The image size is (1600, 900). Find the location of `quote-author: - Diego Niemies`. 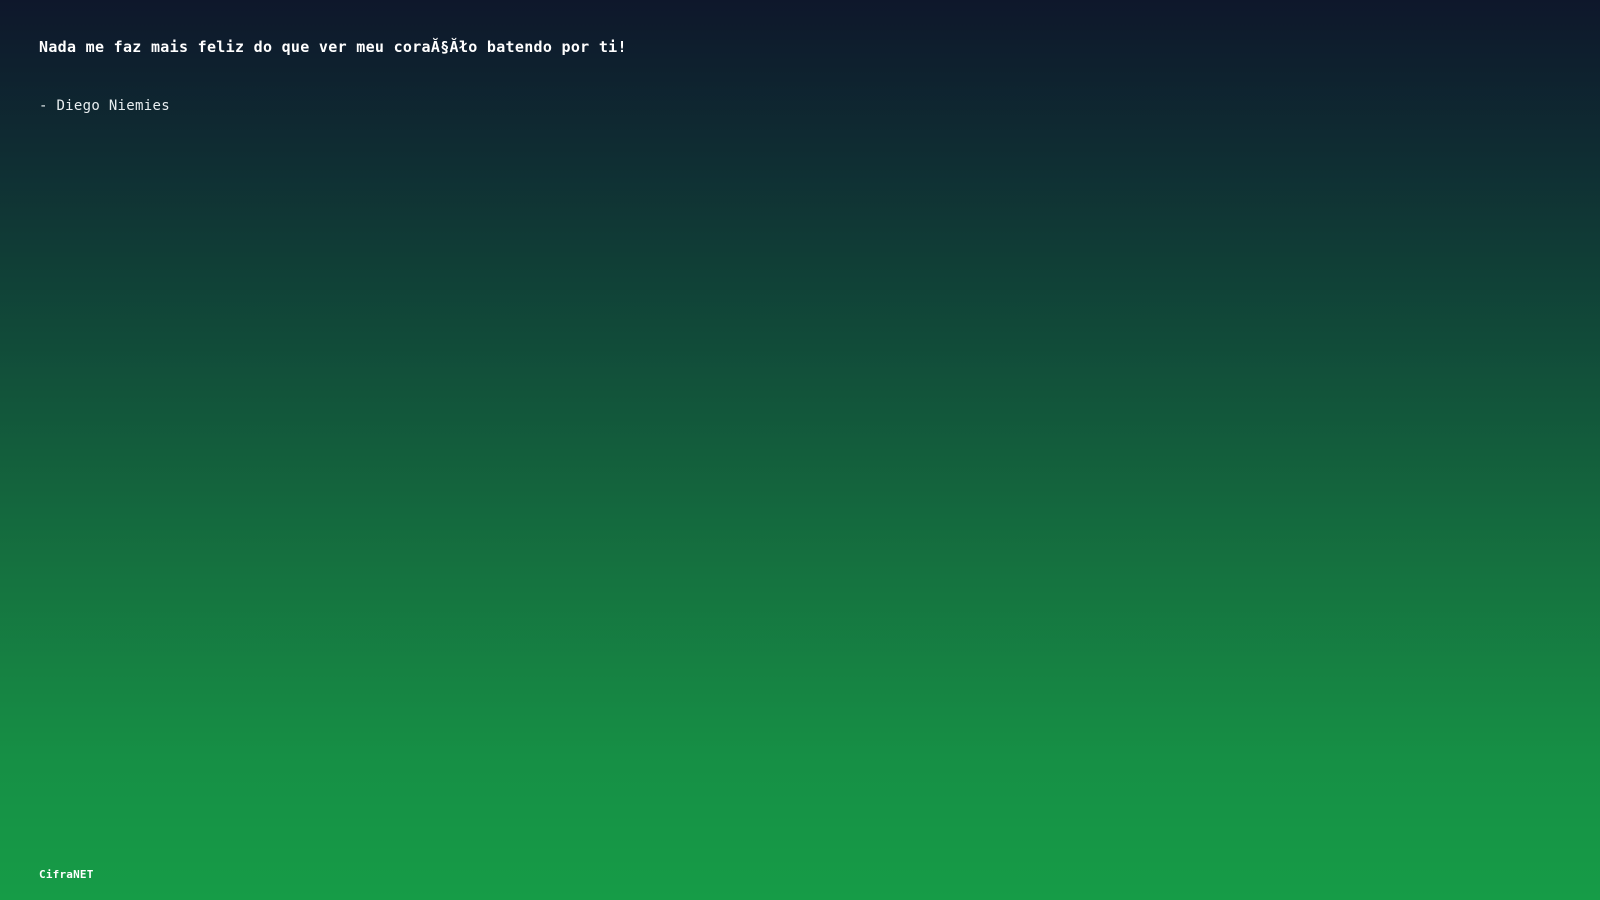

quote-author: - Diego Niemies is located at coordinates (104, 106).